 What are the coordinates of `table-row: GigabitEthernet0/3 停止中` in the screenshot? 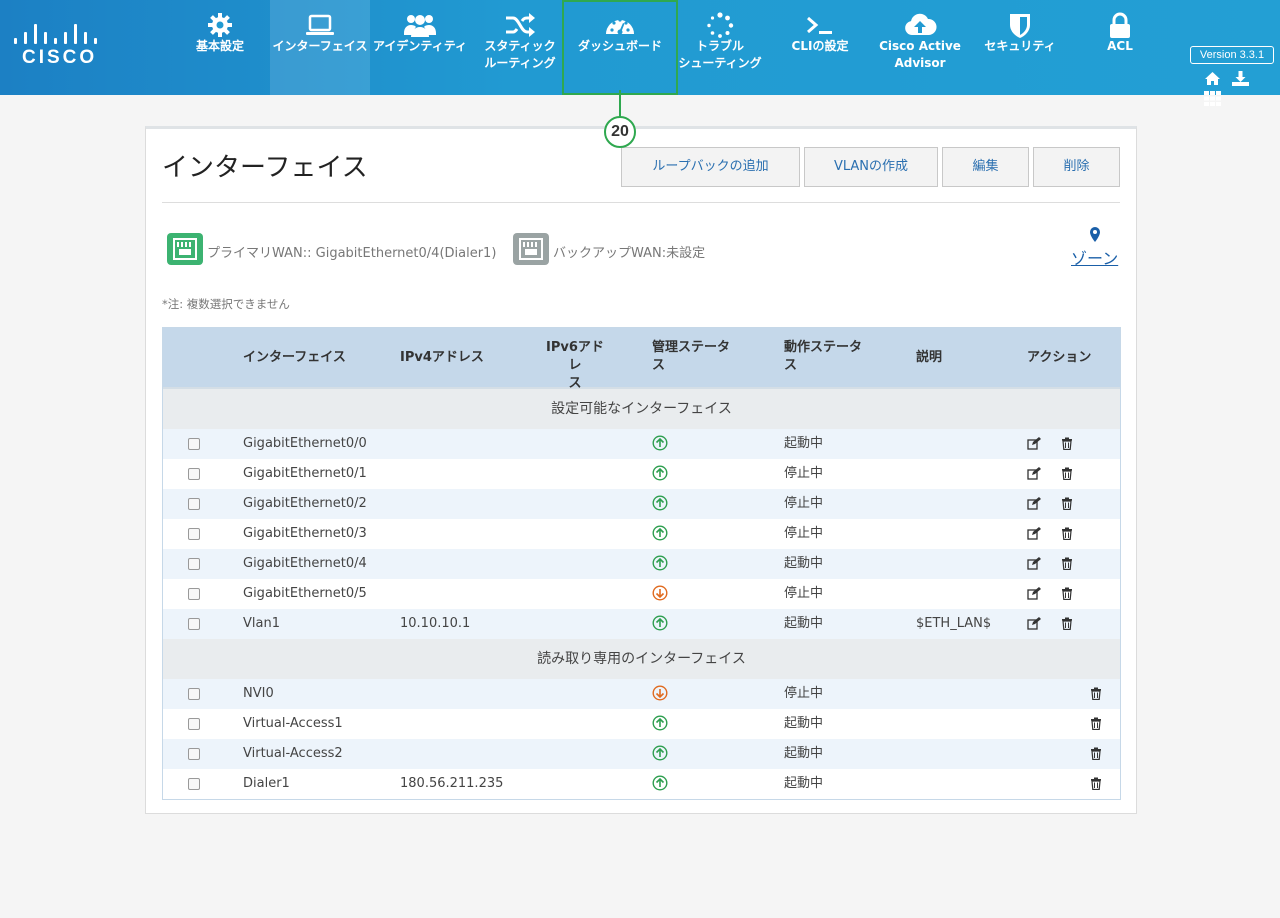 It's located at (641, 534).